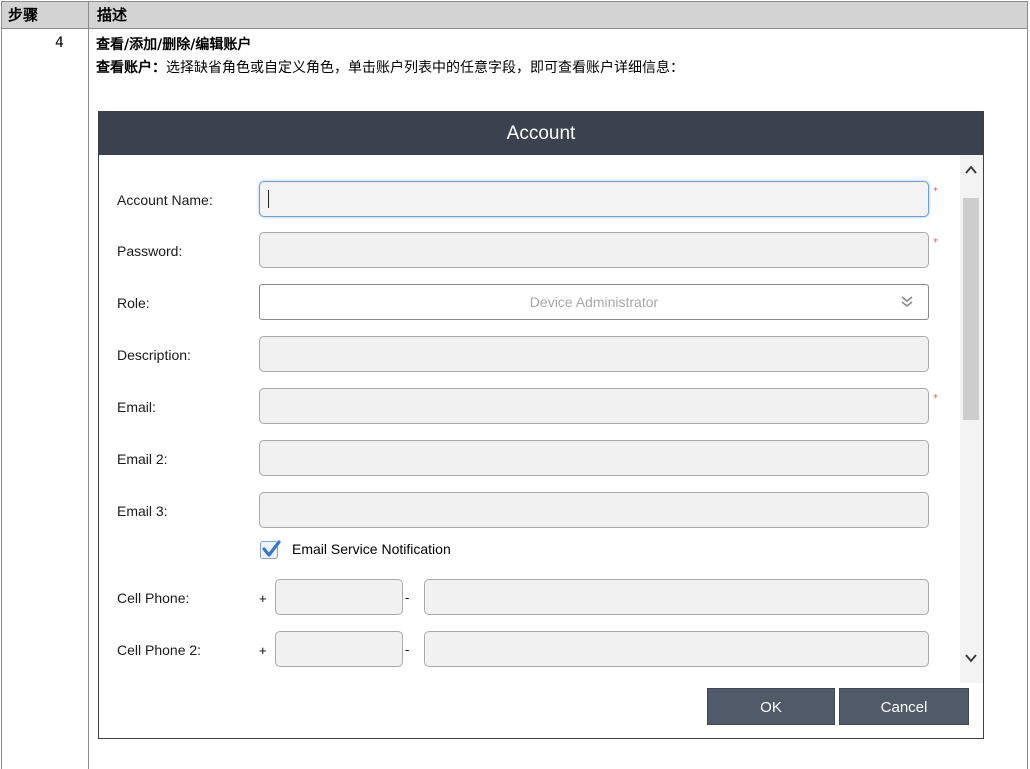 Image resolution: width=1030 pixels, height=769 pixels. I want to click on phone2-plus-sign: +, so click(263, 650).